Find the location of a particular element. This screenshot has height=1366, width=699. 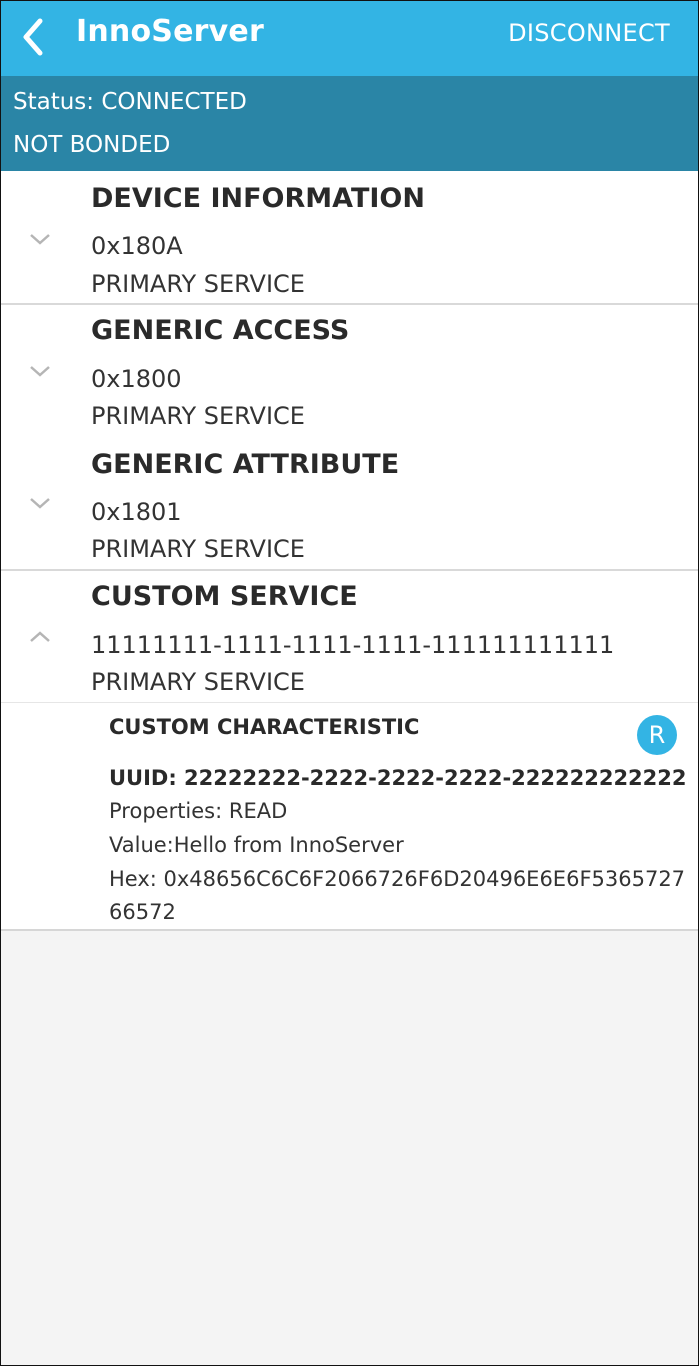

status-bar: Status: CONNECTED NOT BONDED is located at coordinates (349, 123).